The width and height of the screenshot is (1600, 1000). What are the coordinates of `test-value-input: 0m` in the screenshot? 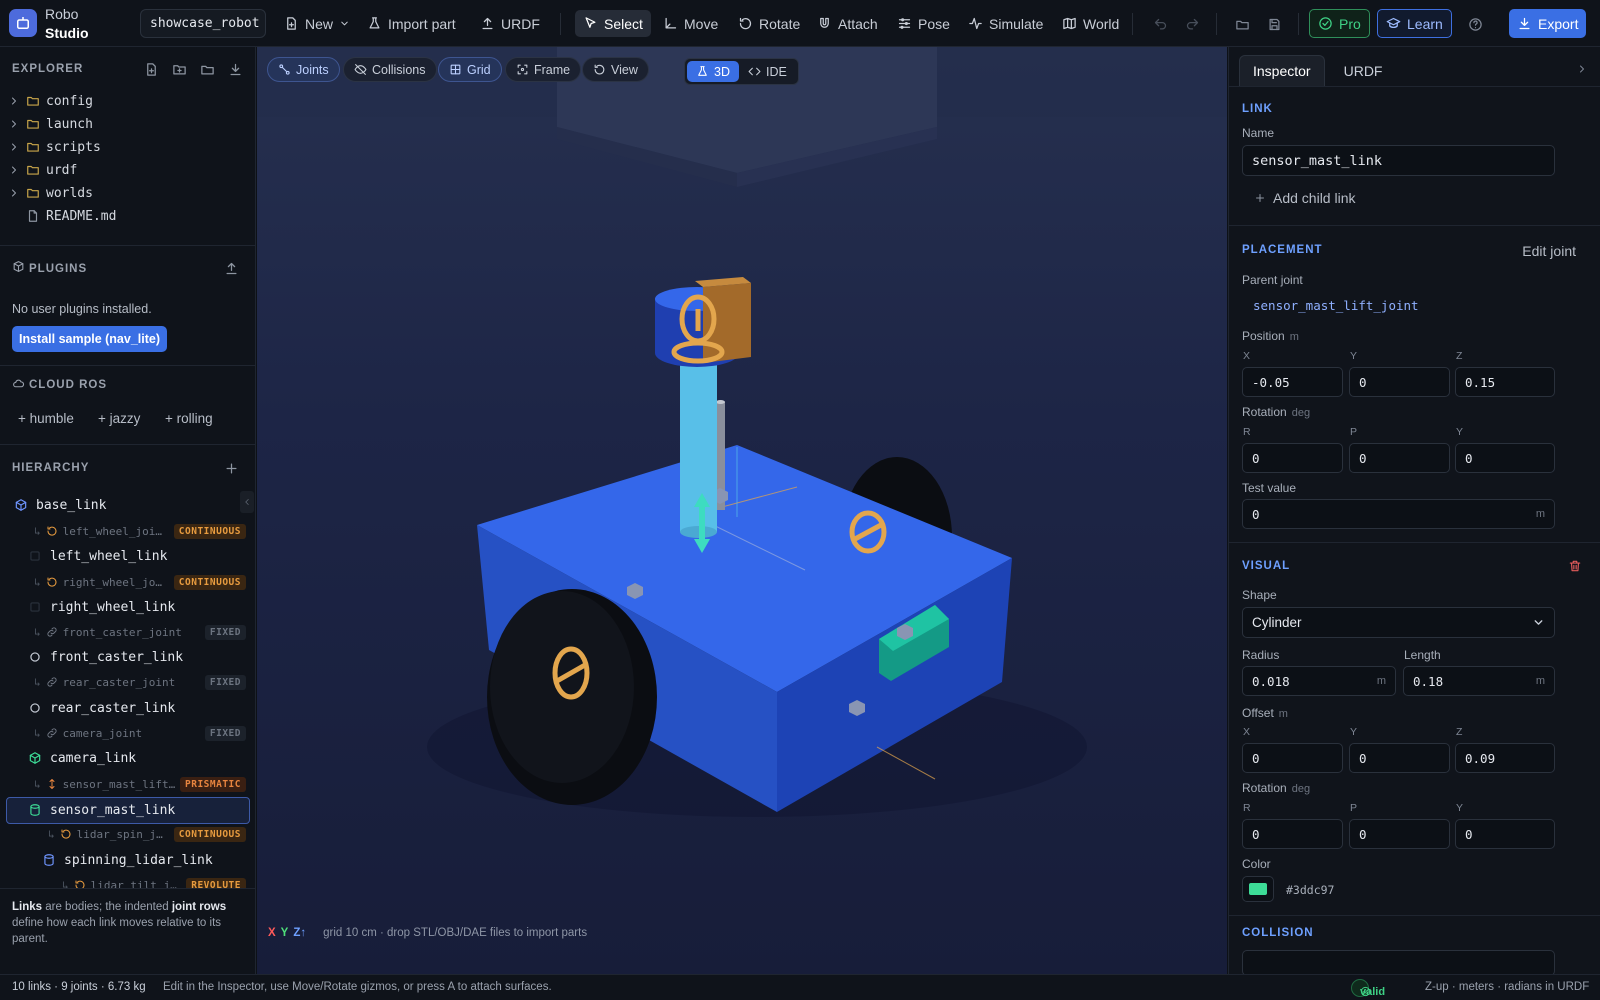 It's located at (1398, 514).